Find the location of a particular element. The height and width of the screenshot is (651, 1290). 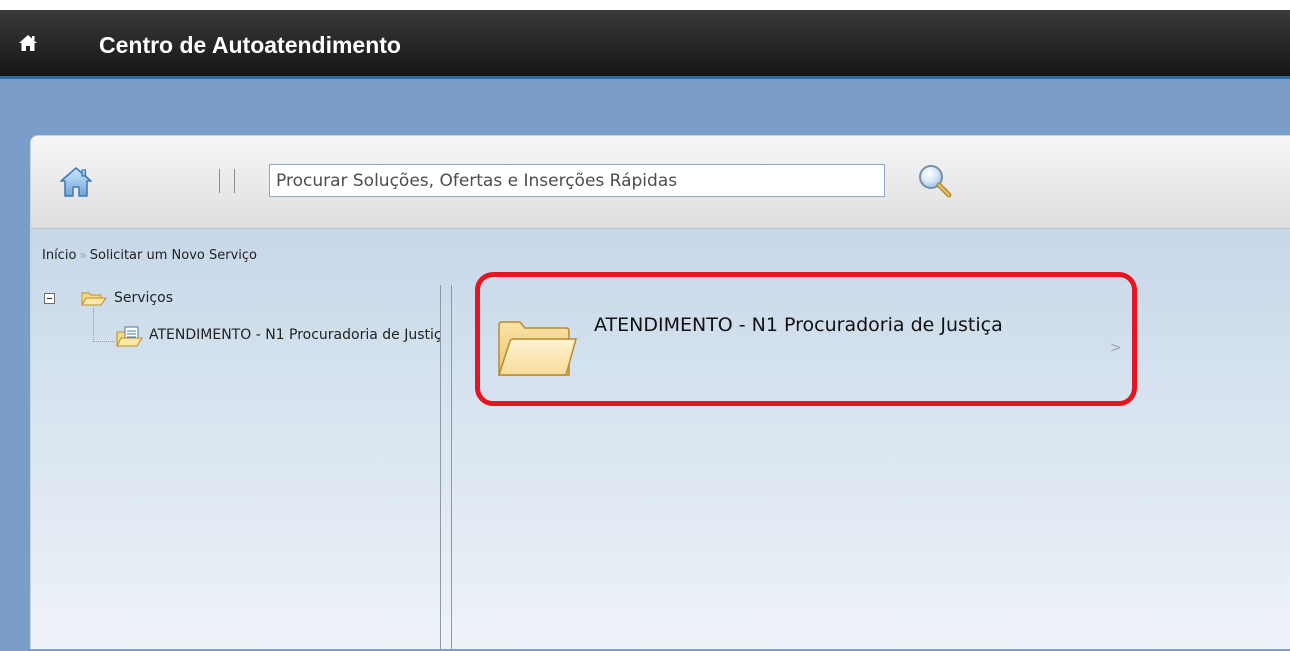

catalog-item-label: ATENDIMENTO - N1 Procuradoria de Justiça is located at coordinates (798, 325).